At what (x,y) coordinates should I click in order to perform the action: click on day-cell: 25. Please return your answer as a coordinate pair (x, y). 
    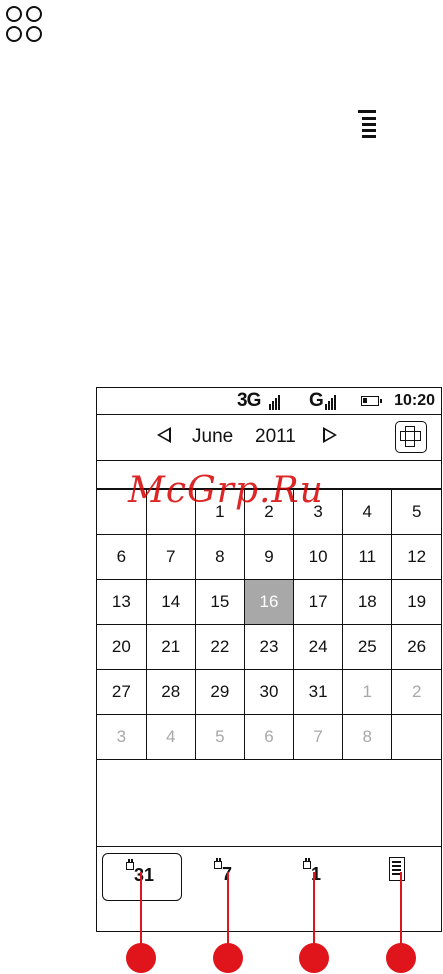
    Looking at the image, I should click on (367, 647).